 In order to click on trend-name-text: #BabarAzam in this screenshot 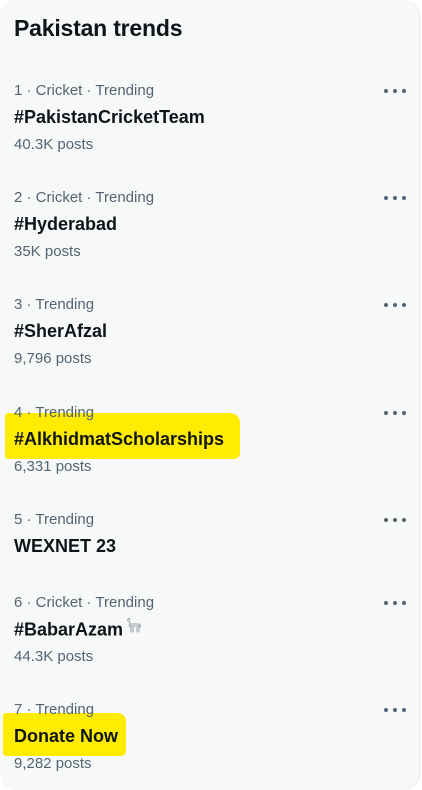, I will do `click(69, 629)`.